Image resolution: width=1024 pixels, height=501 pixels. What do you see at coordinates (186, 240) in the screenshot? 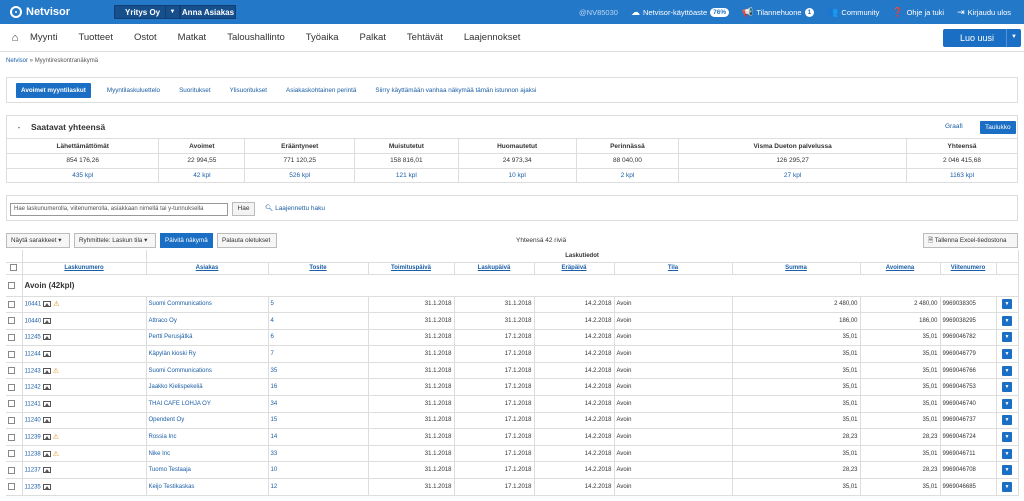
I see `refresh-view-button: Päivitä näkymä` at bounding box center [186, 240].